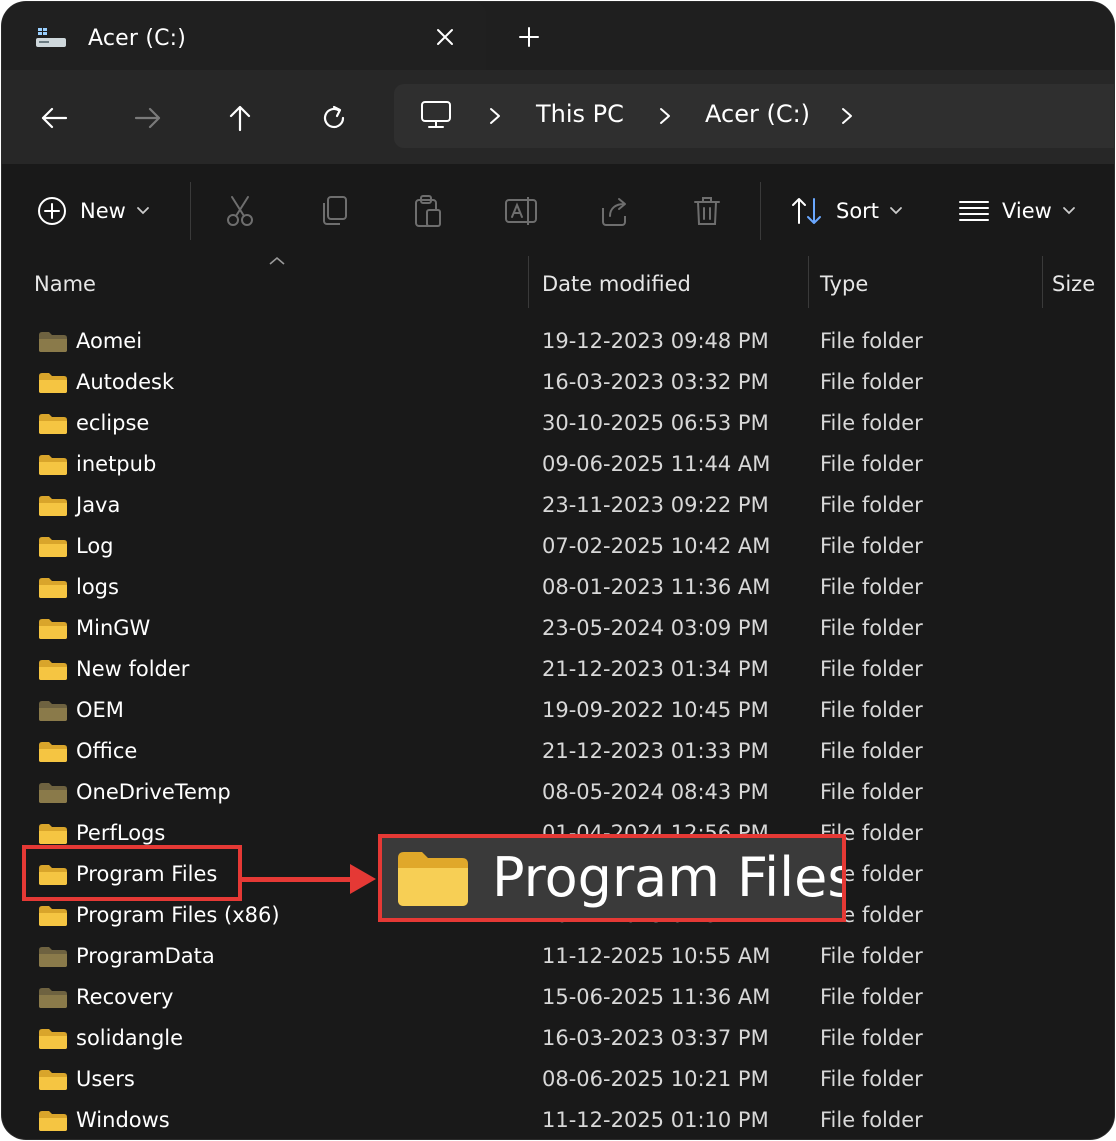 Image resolution: width=1116 pixels, height=1141 pixels. What do you see at coordinates (669, 877) in the screenshot?
I see `zoom-callout-label: Program Files` at bounding box center [669, 877].